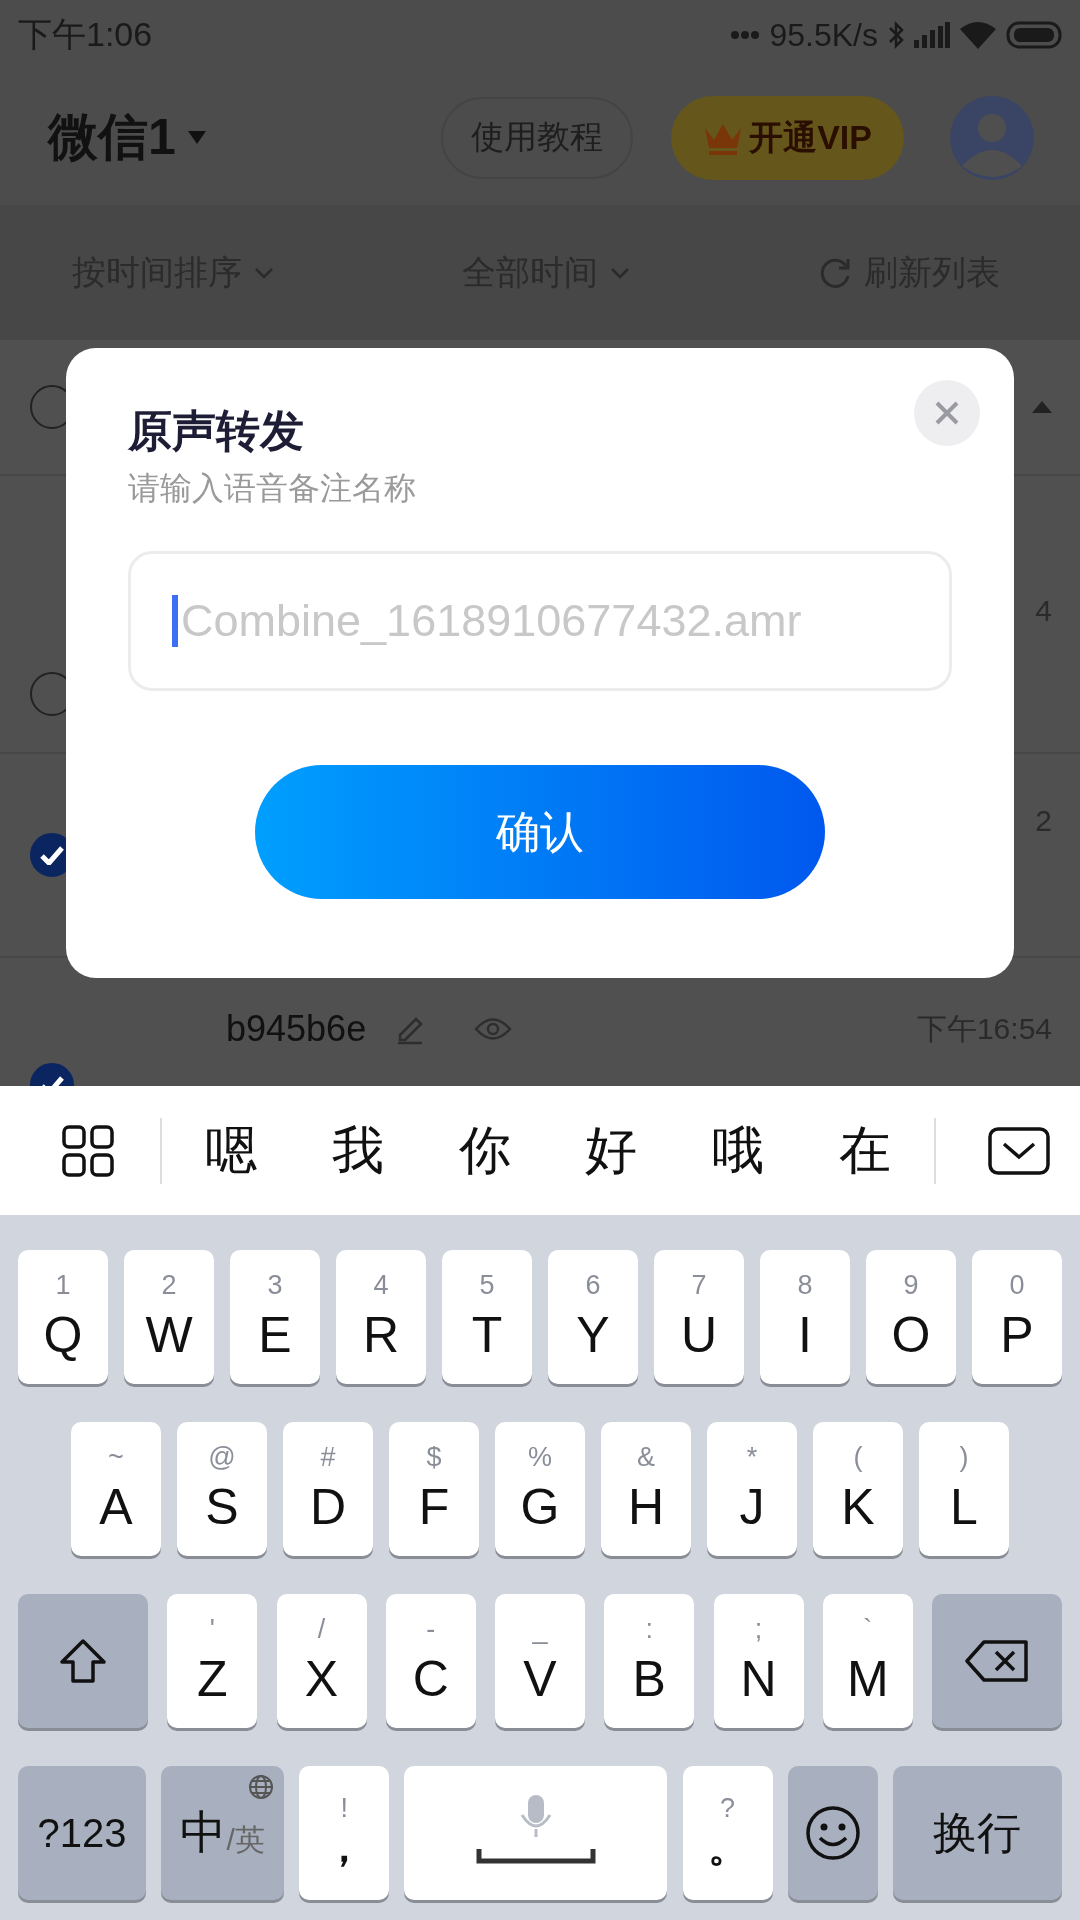  What do you see at coordinates (964, 1489) in the screenshot?
I see `keyboard-key: ) L` at bounding box center [964, 1489].